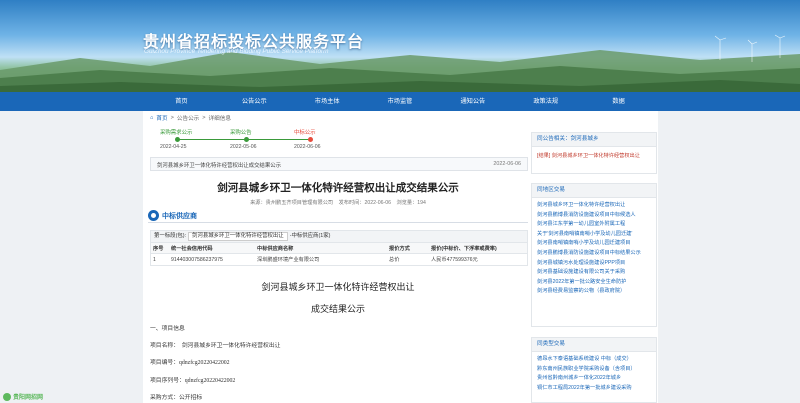 Image resolution: width=800 pixels, height=403 pixels. What do you see at coordinates (181, 101) in the screenshot?
I see `nav-home: 首页` at bounding box center [181, 101].